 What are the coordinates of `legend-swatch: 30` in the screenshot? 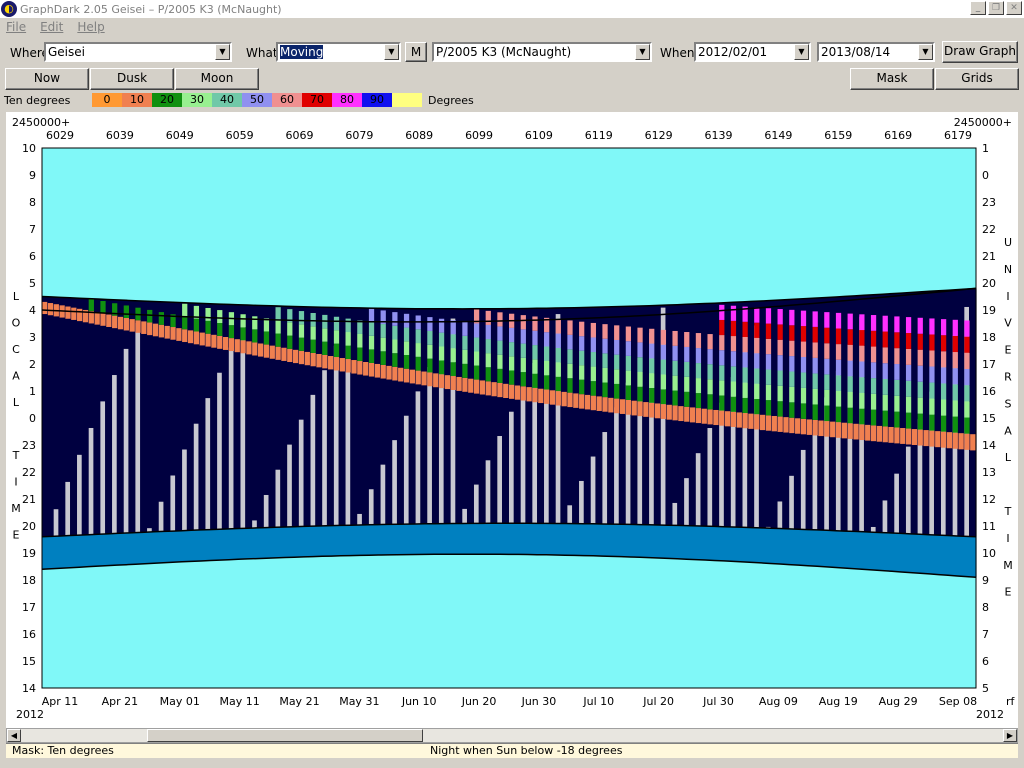 It's located at (197, 100).